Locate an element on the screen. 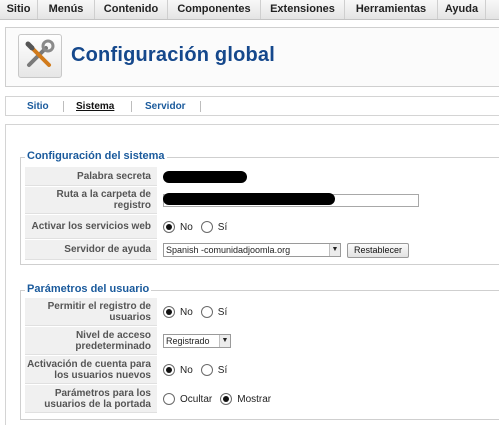 This screenshot has width=499, height=425. help-server-label: Servidor de ayuda is located at coordinates (91, 250).